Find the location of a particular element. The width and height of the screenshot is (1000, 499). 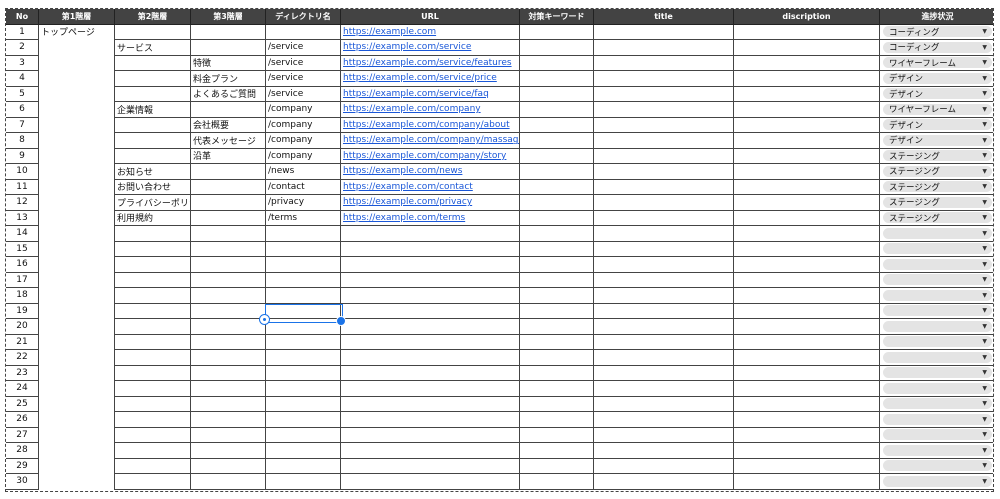

cell-status: ステージング ▼ is located at coordinates (936, 202).